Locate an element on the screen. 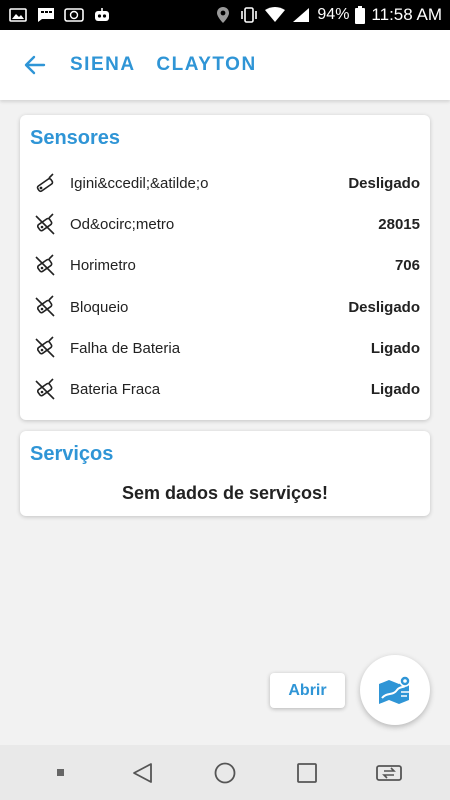  wifi-icon is located at coordinates (275, 15).